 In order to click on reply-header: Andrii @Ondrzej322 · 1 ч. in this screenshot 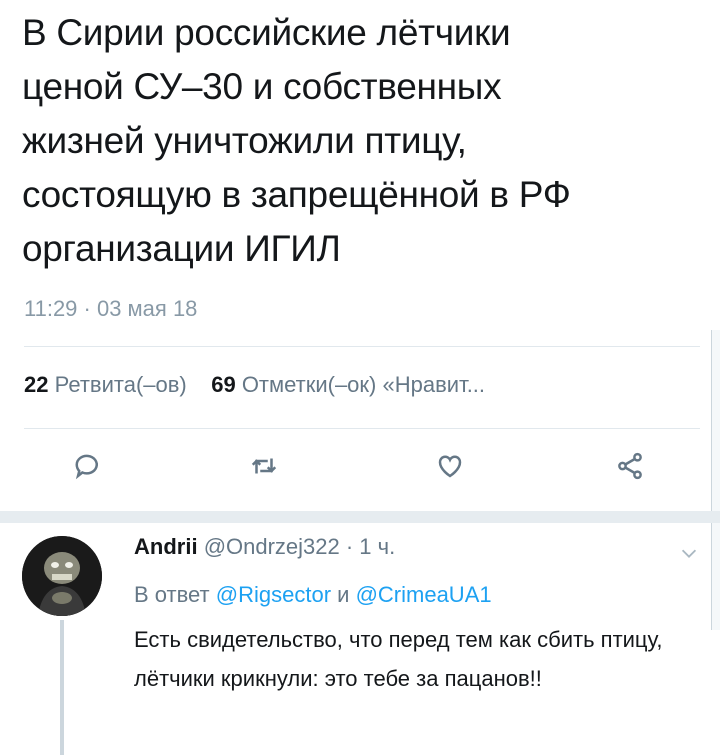, I will do `click(264, 547)`.